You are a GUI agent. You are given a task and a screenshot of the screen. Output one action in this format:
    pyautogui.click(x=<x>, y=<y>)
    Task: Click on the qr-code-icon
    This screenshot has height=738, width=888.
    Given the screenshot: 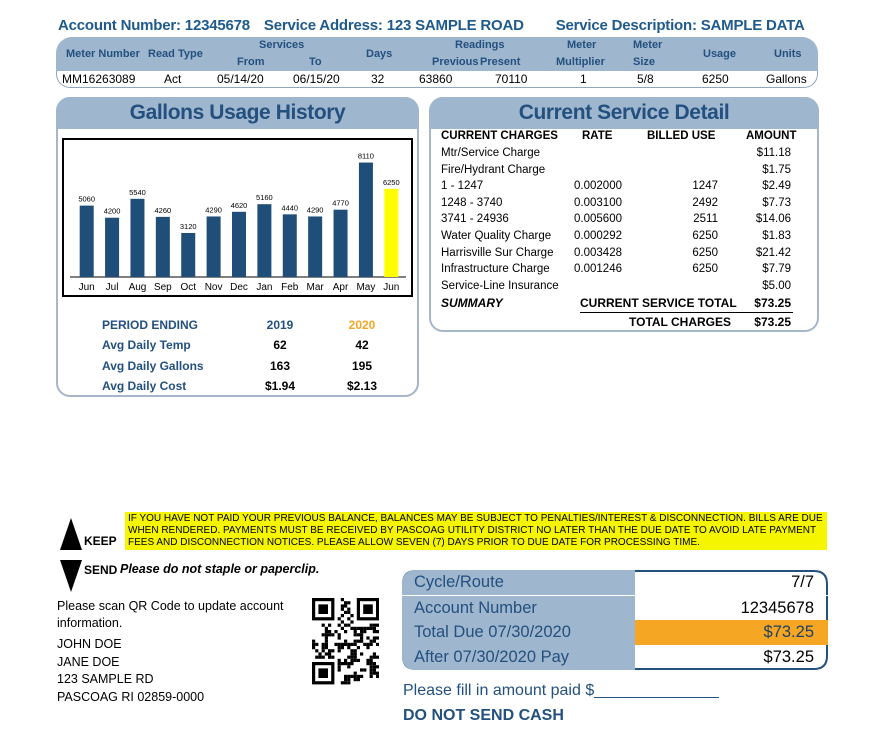 What is the action you would take?
    pyautogui.click(x=345, y=641)
    